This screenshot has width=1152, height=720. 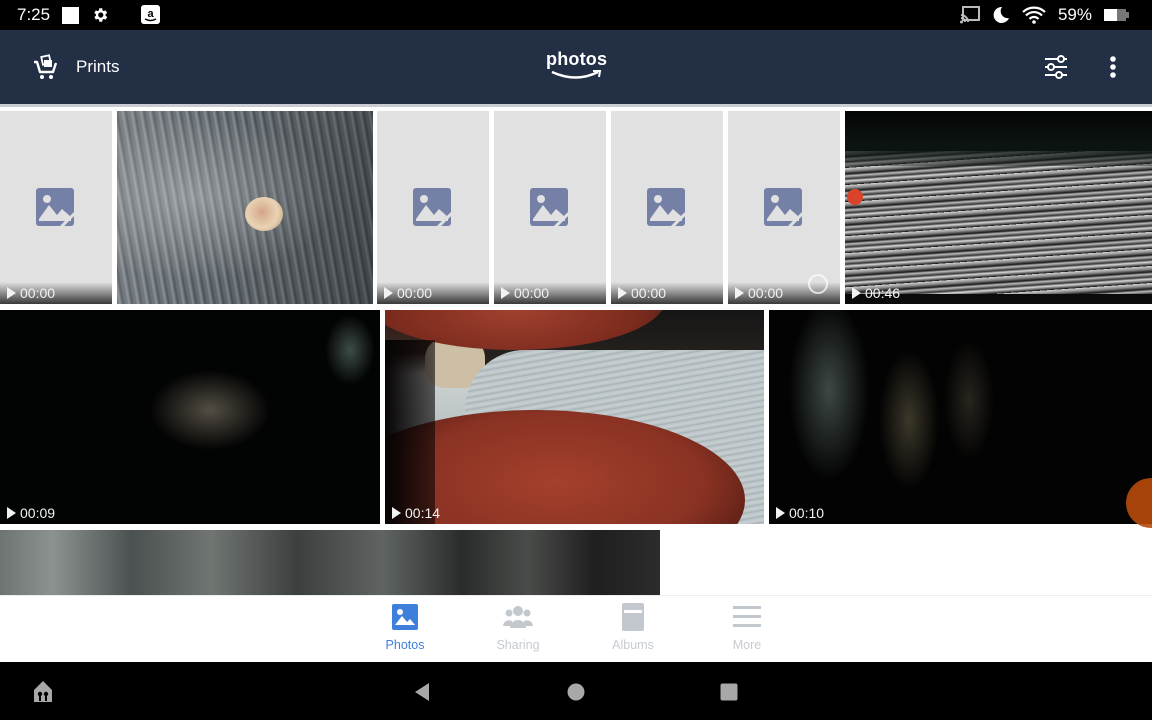 What do you see at coordinates (31, 513) in the screenshot?
I see `video-duration: 00:09` at bounding box center [31, 513].